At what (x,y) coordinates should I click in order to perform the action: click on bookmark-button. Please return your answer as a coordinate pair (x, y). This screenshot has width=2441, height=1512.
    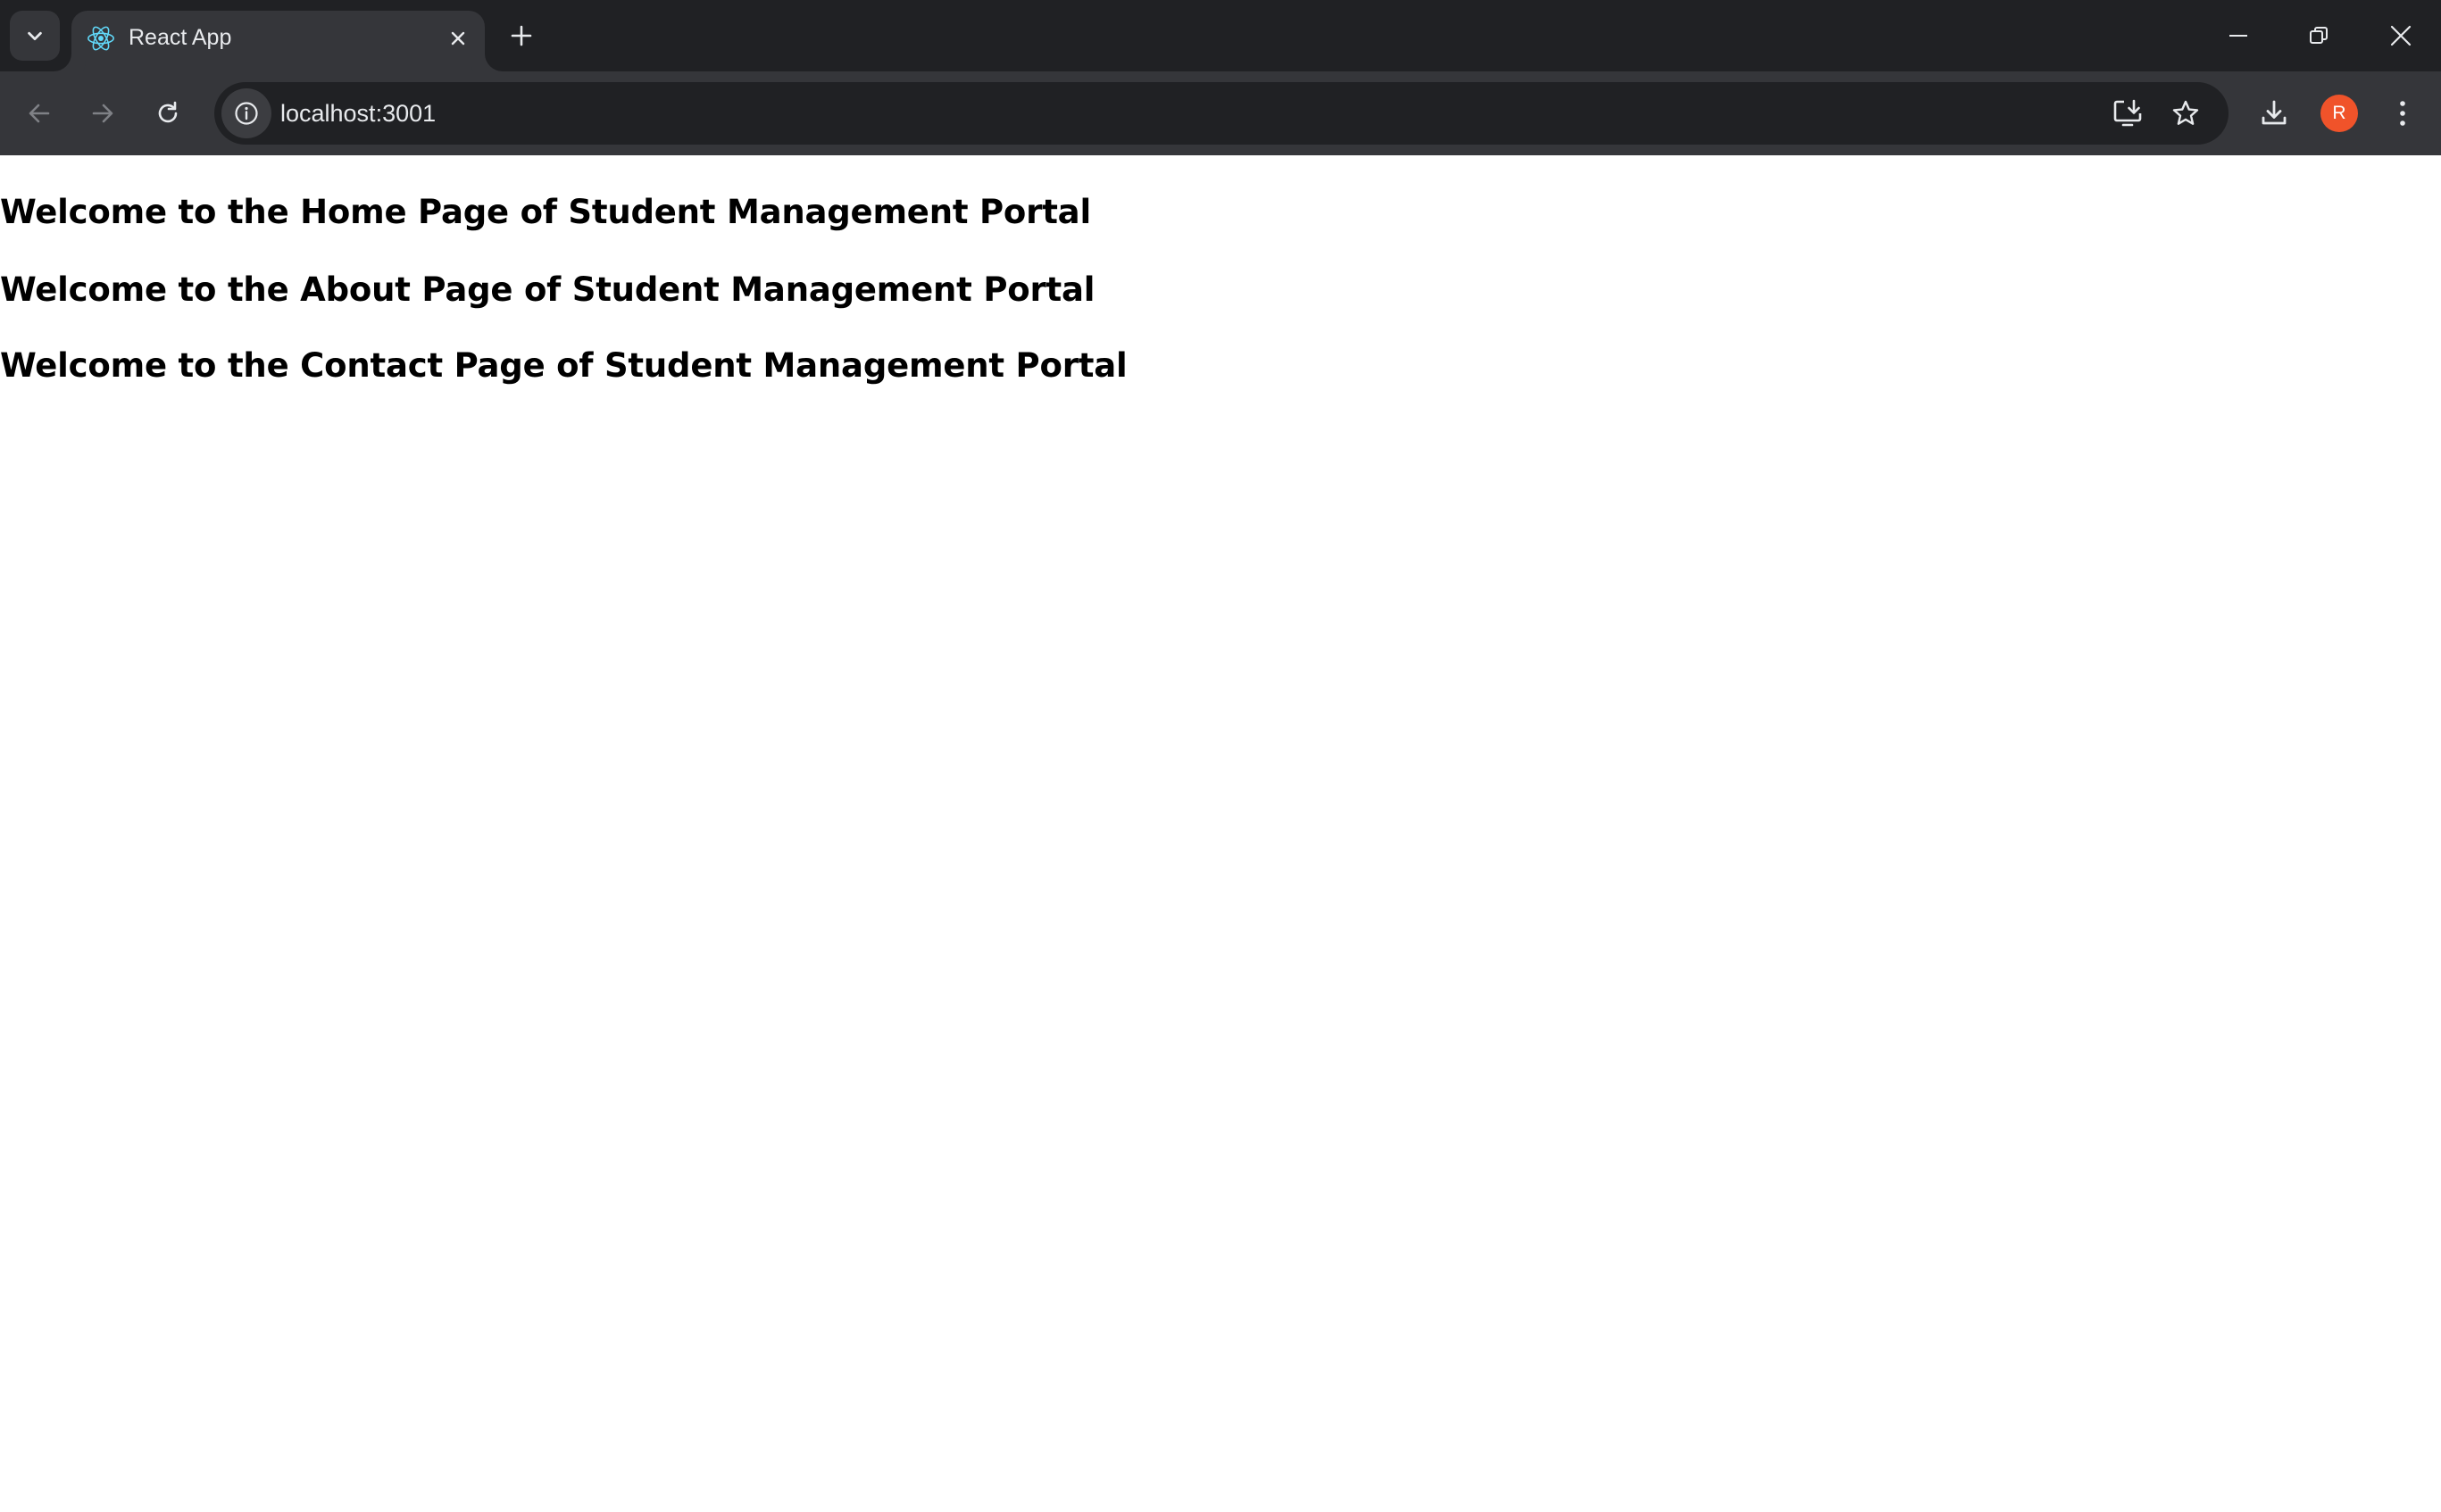
    Looking at the image, I should click on (2185, 114).